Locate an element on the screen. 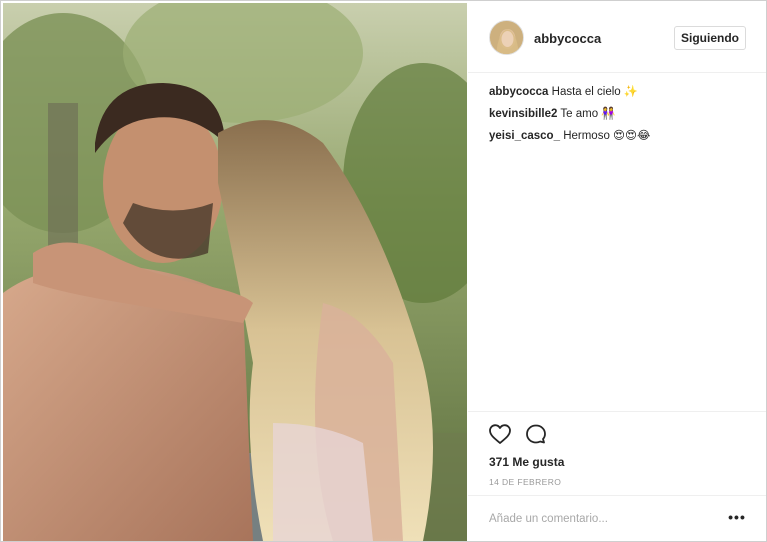 The image size is (767, 542). comment-username: yeisi_casco_ is located at coordinates (524, 136).